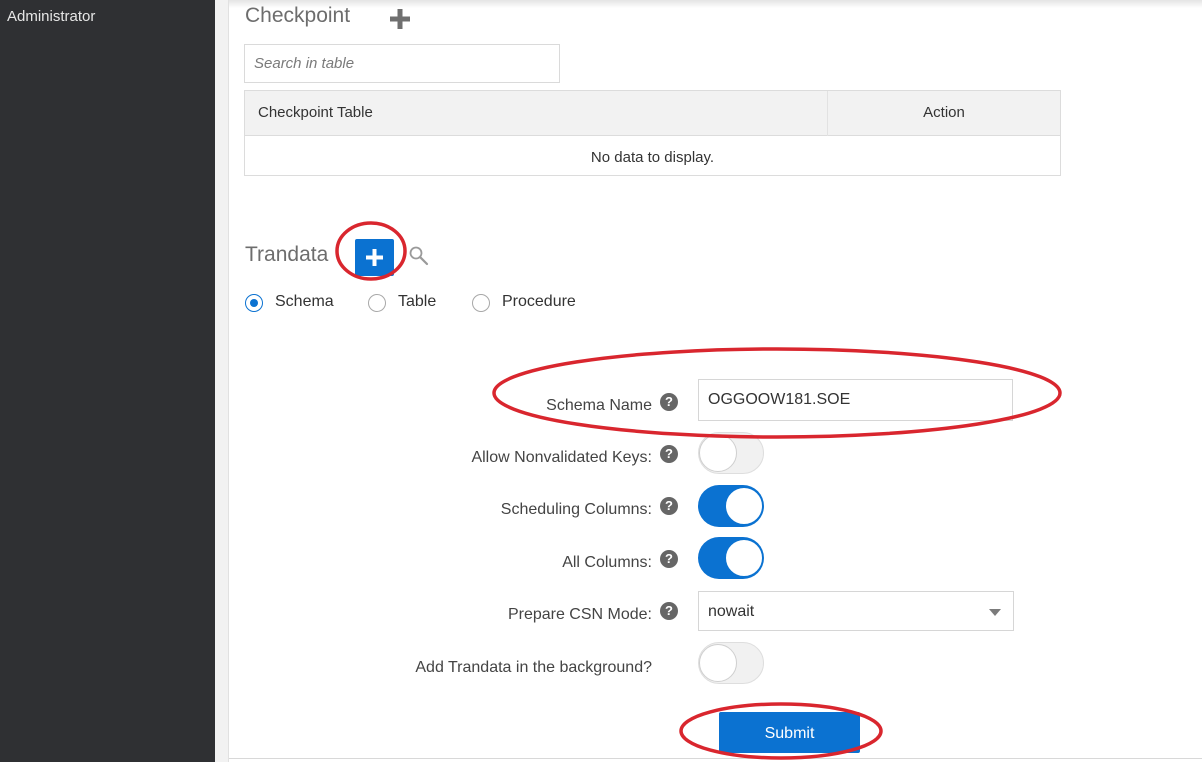  What do you see at coordinates (419, 256) in the screenshot?
I see `magnifier-icon` at bounding box center [419, 256].